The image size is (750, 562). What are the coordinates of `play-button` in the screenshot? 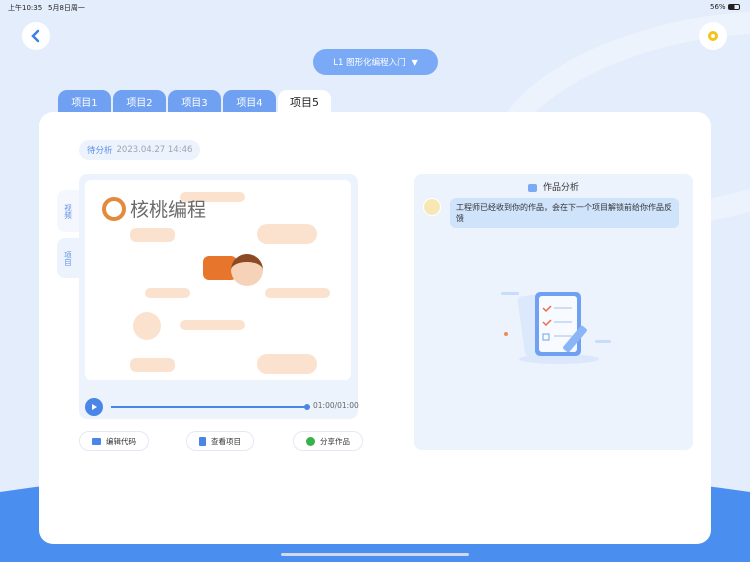 It's located at (94, 407).